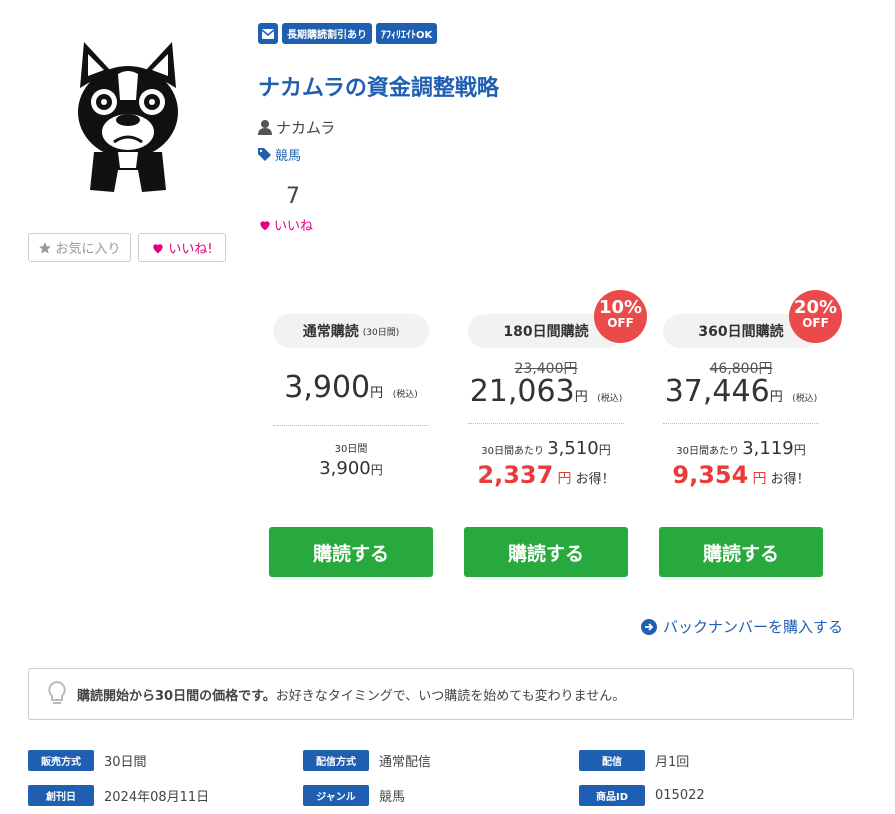 The image size is (895, 814). Describe the element at coordinates (717, 391) in the screenshot. I see `price-value: 37,446` at that location.